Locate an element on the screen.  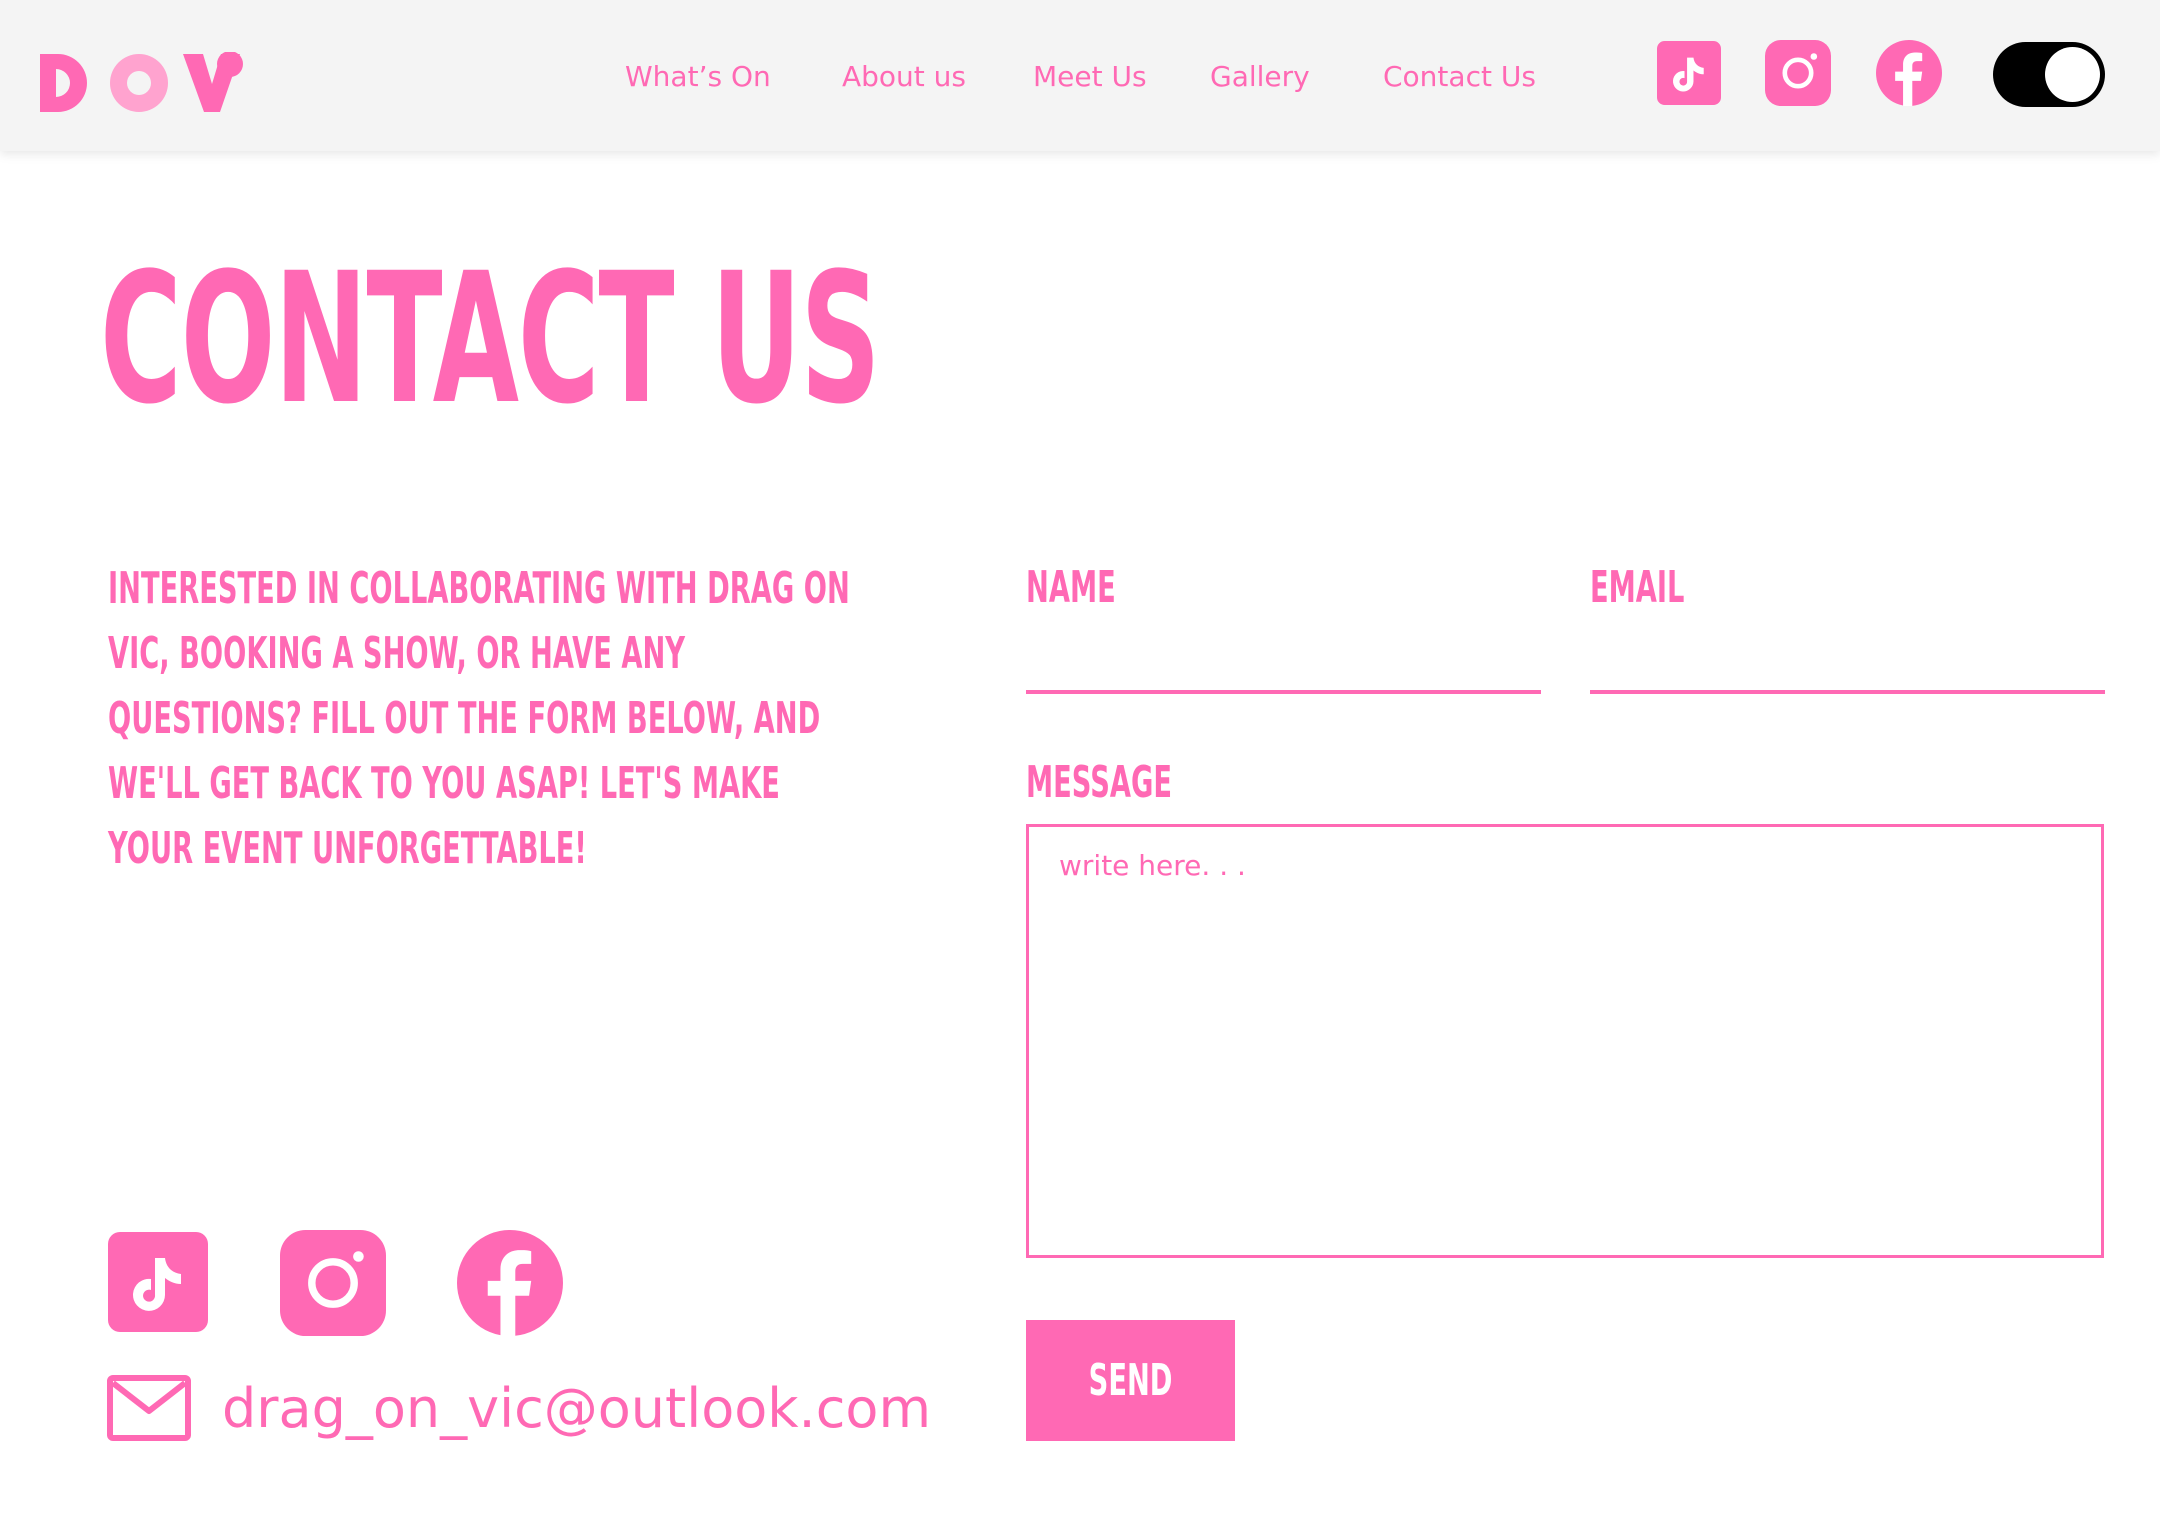
message-textarea is located at coordinates (1565, 1041).